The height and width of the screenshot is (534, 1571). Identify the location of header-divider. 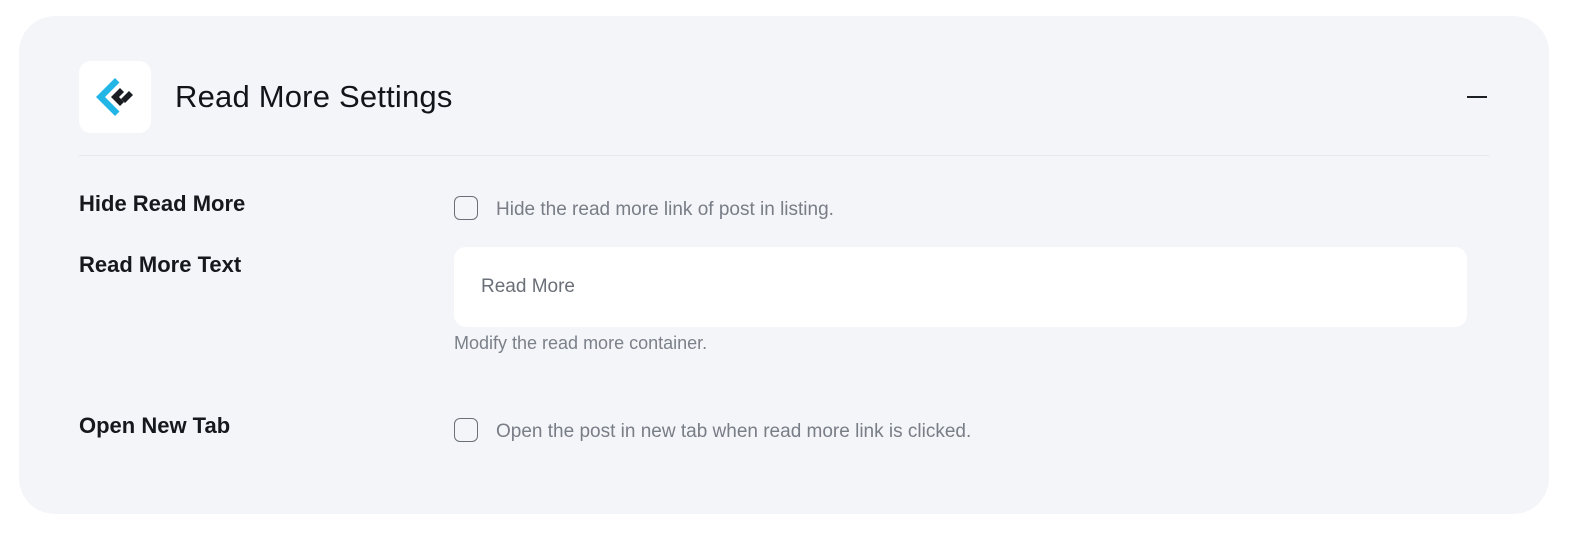
(784, 155).